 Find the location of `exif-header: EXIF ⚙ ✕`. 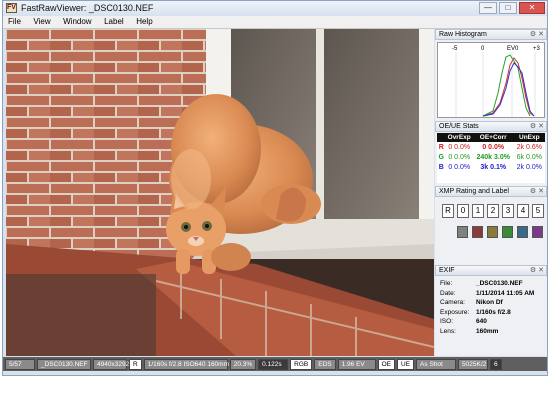

exif-header: EXIF ⚙ ✕ is located at coordinates (491, 270).